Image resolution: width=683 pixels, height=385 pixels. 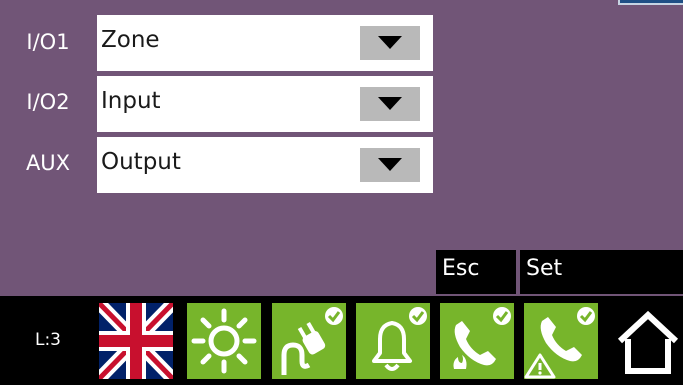 I want to click on io2-select-value: Input, so click(x=131, y=101).